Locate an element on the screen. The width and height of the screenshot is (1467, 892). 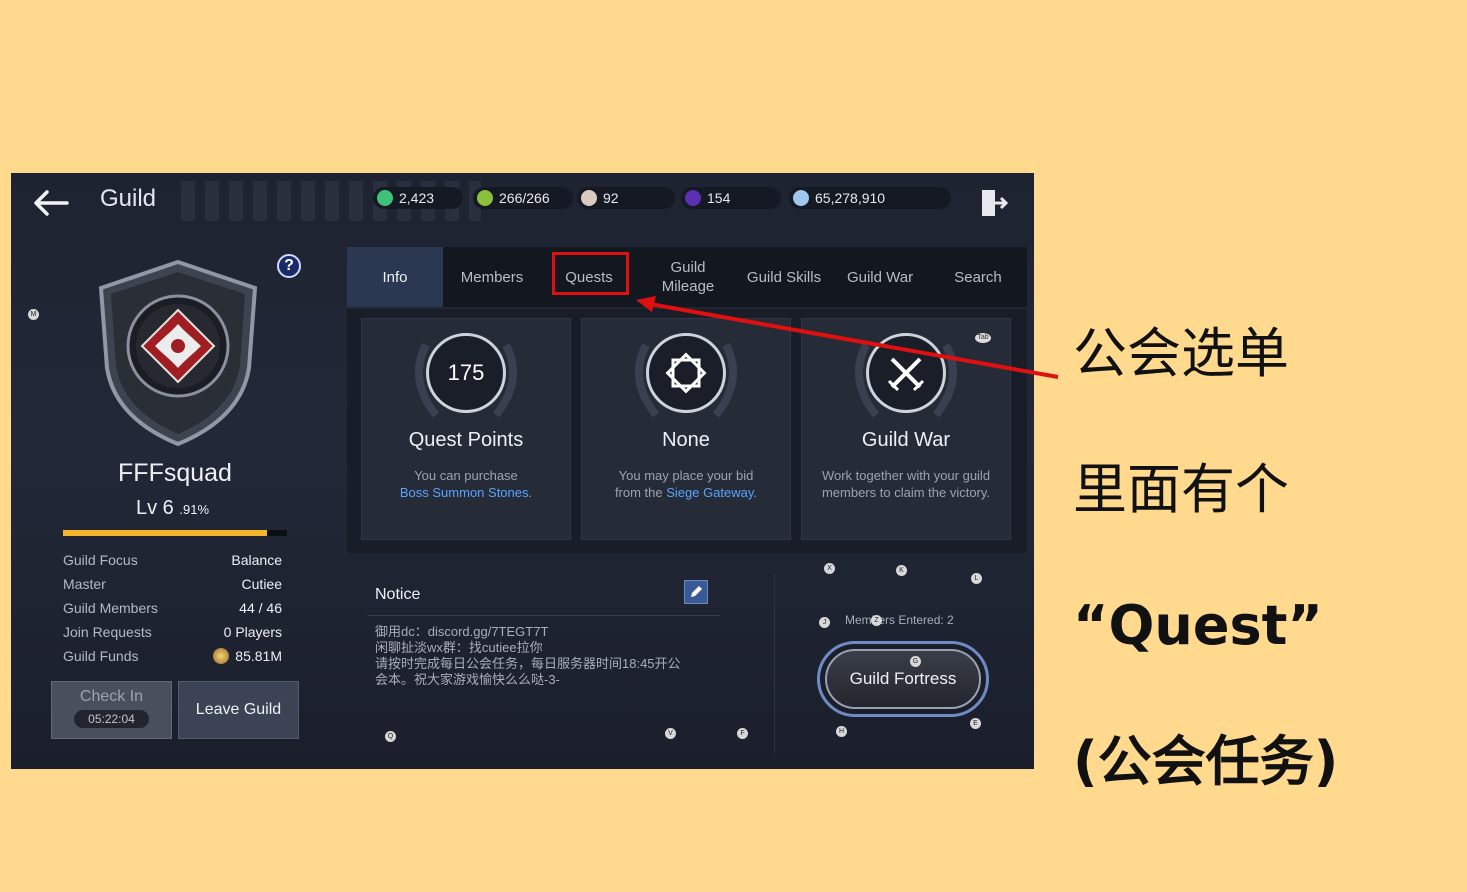
quest-points-desc: You can purchase Boss Summon Stones. is located at coordinates (466, 484).